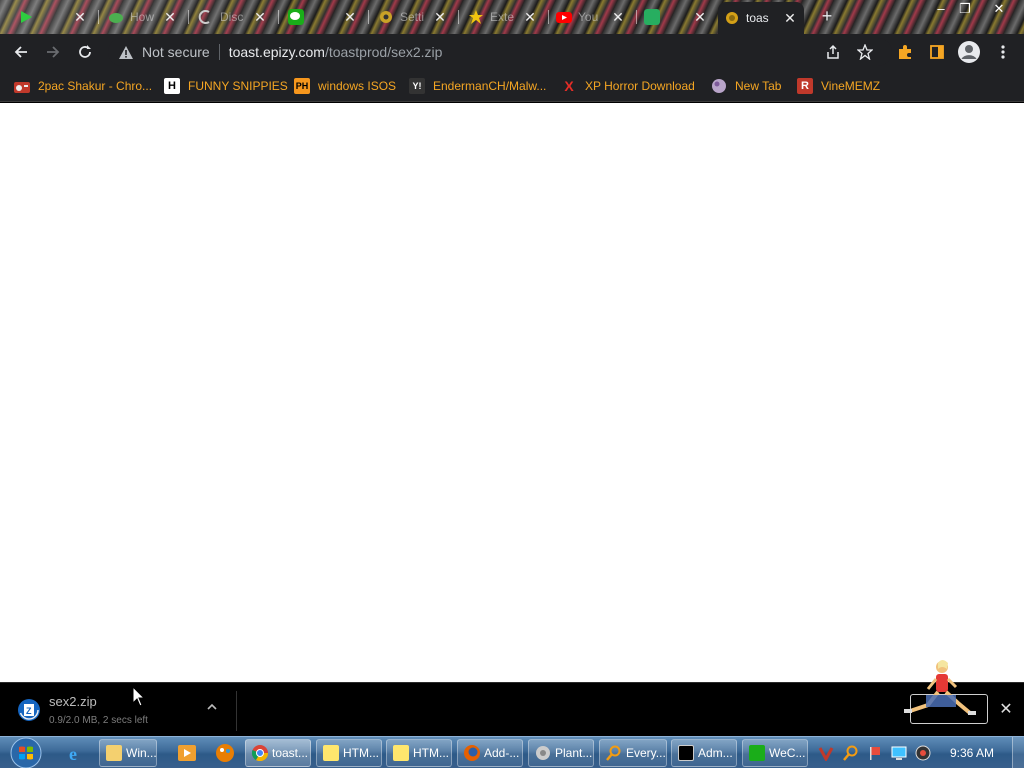  What do you see at coordinates (865, 52) in the screenshot?
I see `bookmark-star-button` at bounding box center [865, 52].